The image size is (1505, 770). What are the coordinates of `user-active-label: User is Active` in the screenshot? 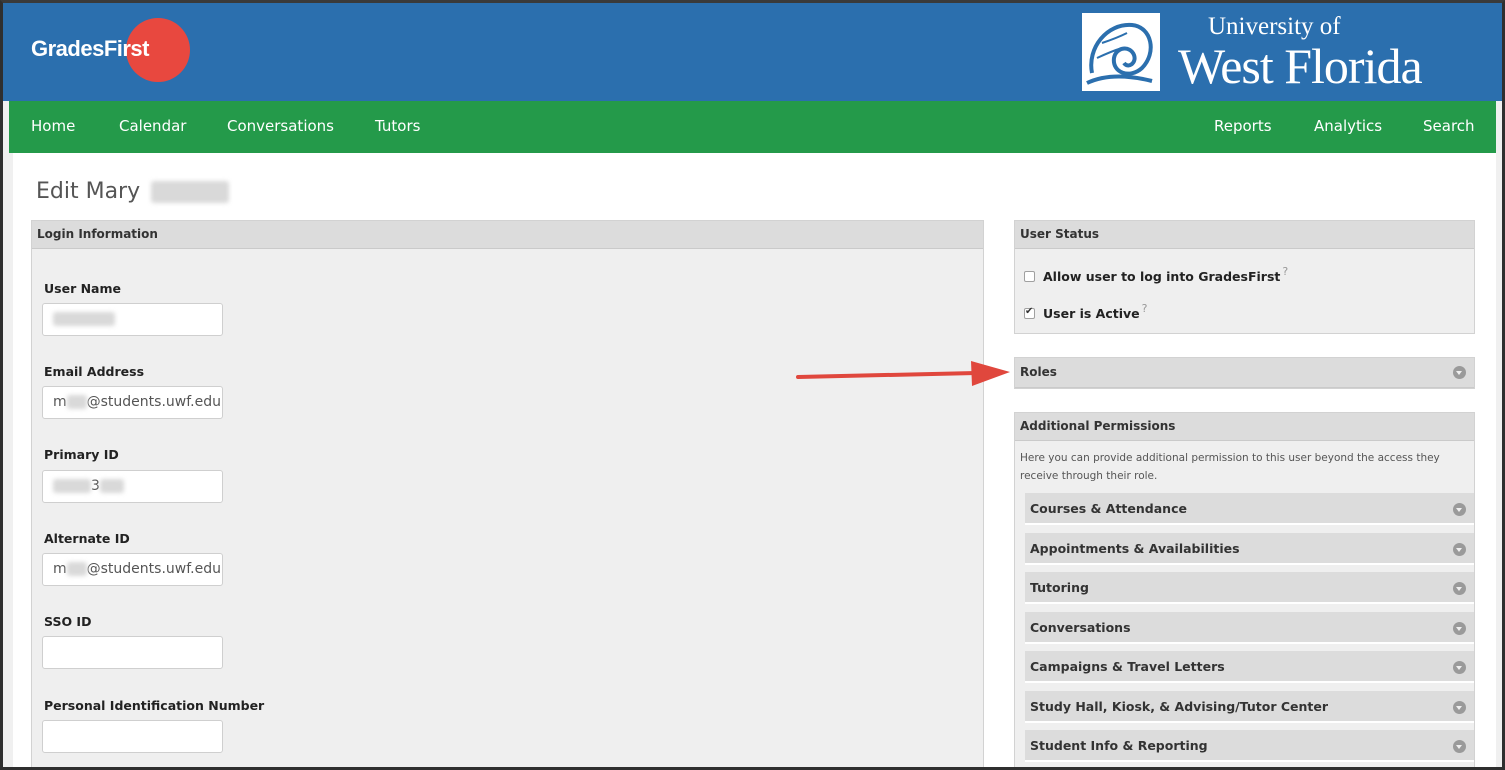 It's located at (1091, 313).